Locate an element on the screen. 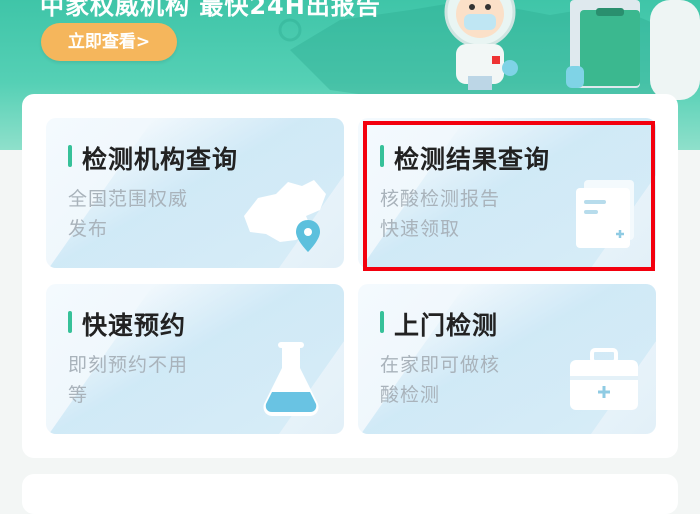 The image size is (700, 514). card-description: 在家即可做核 酸检测 is located at coordinates (440, 380).